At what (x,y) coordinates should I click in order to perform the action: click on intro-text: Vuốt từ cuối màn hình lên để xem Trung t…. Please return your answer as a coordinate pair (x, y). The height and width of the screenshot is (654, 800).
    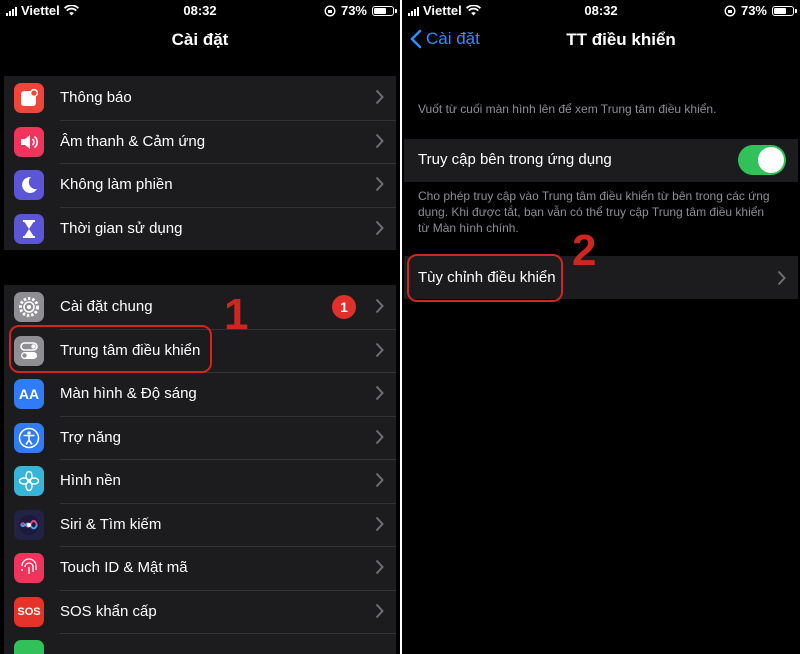
    Looking at the image, I should click on (567, 109).